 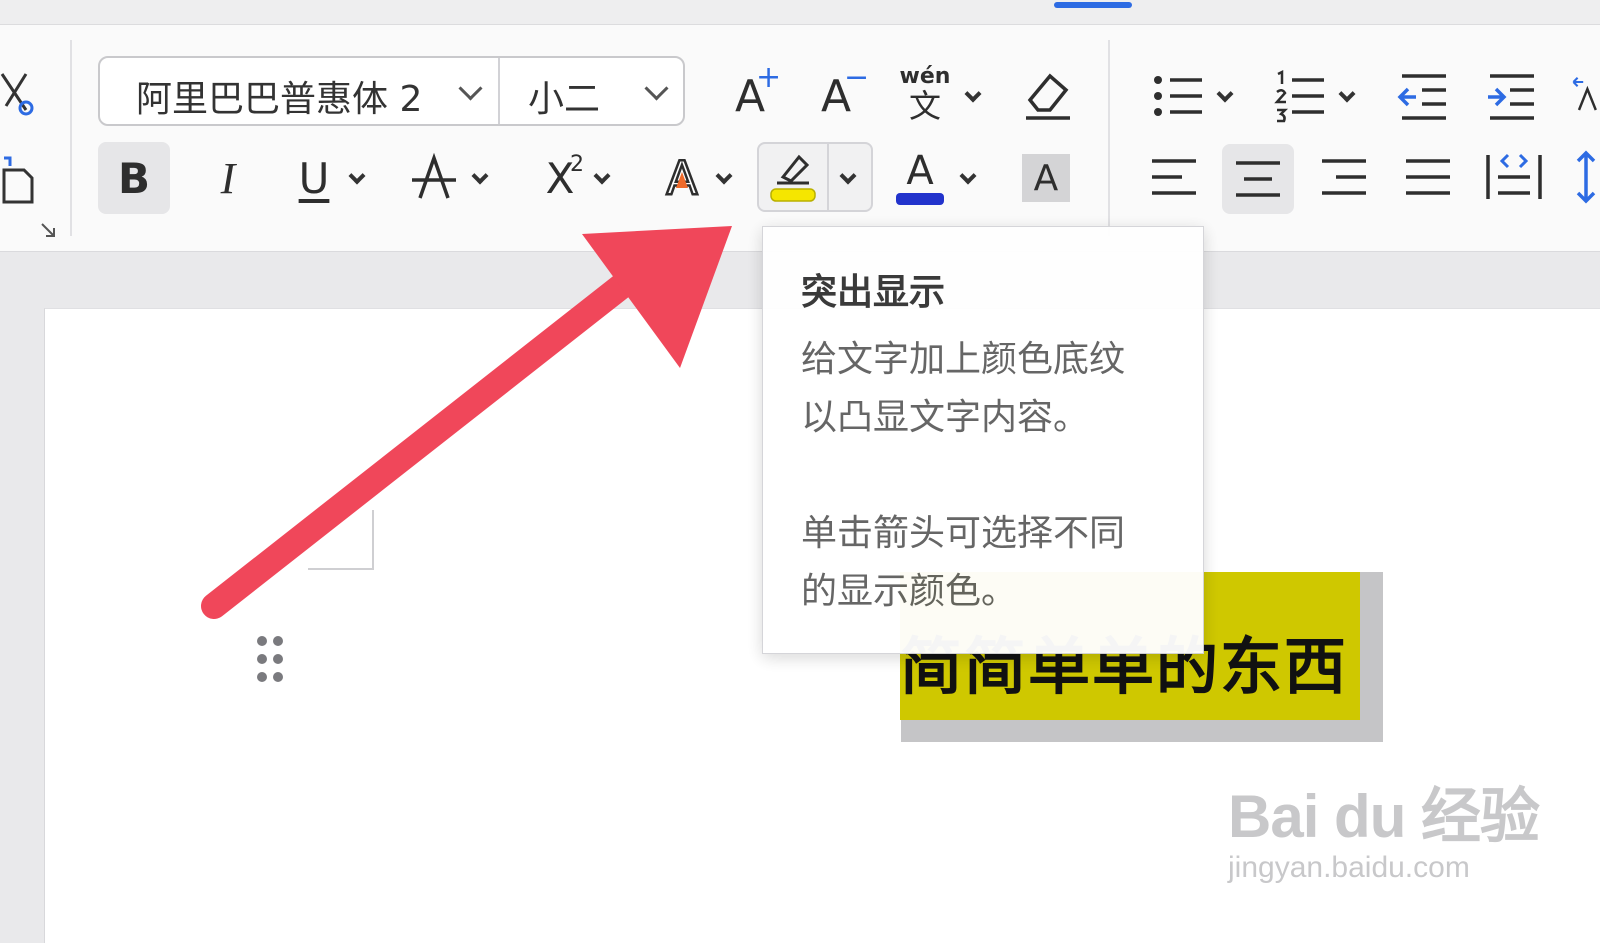 What do you see at coordinates (1349, 867) in the screenshot?
I see `watermark-url: jingyan.baidu.com` at bounding box center [1349, 867].